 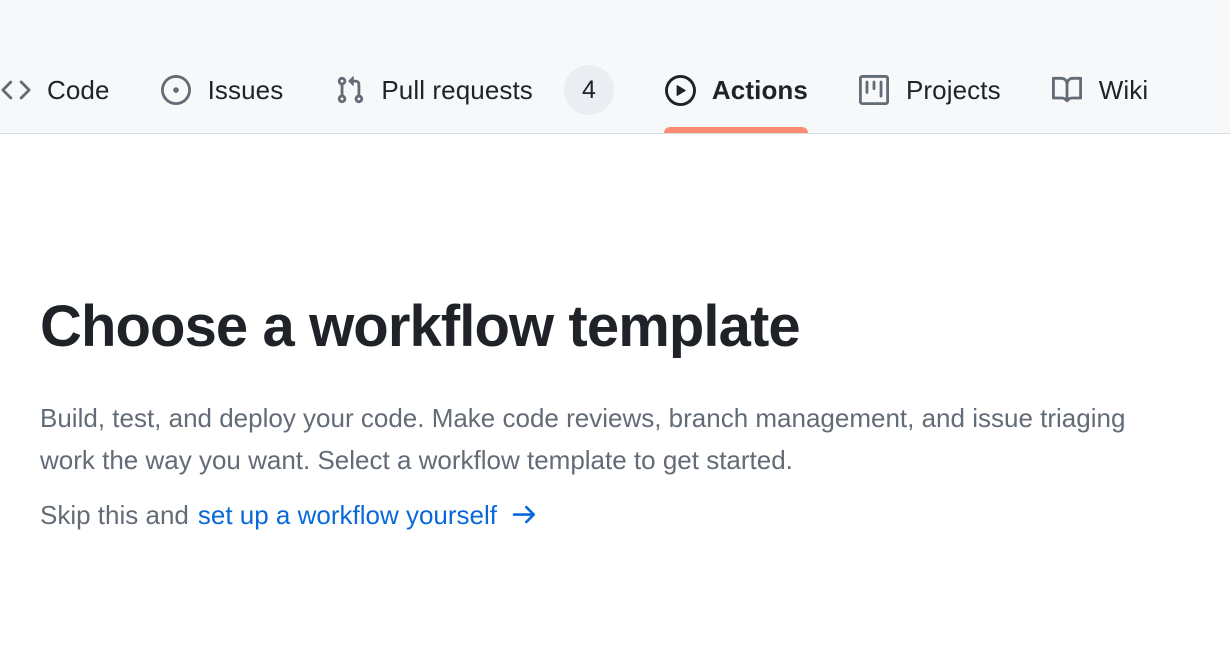 I want to click on project-board-icon, so click(x=874, y=90).